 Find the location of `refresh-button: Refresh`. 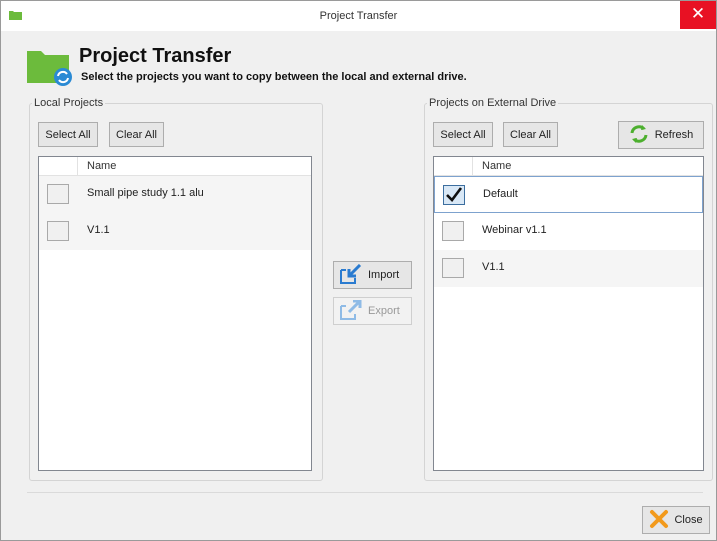

refresh-button: Refresh is located at coordinates (661, 135).